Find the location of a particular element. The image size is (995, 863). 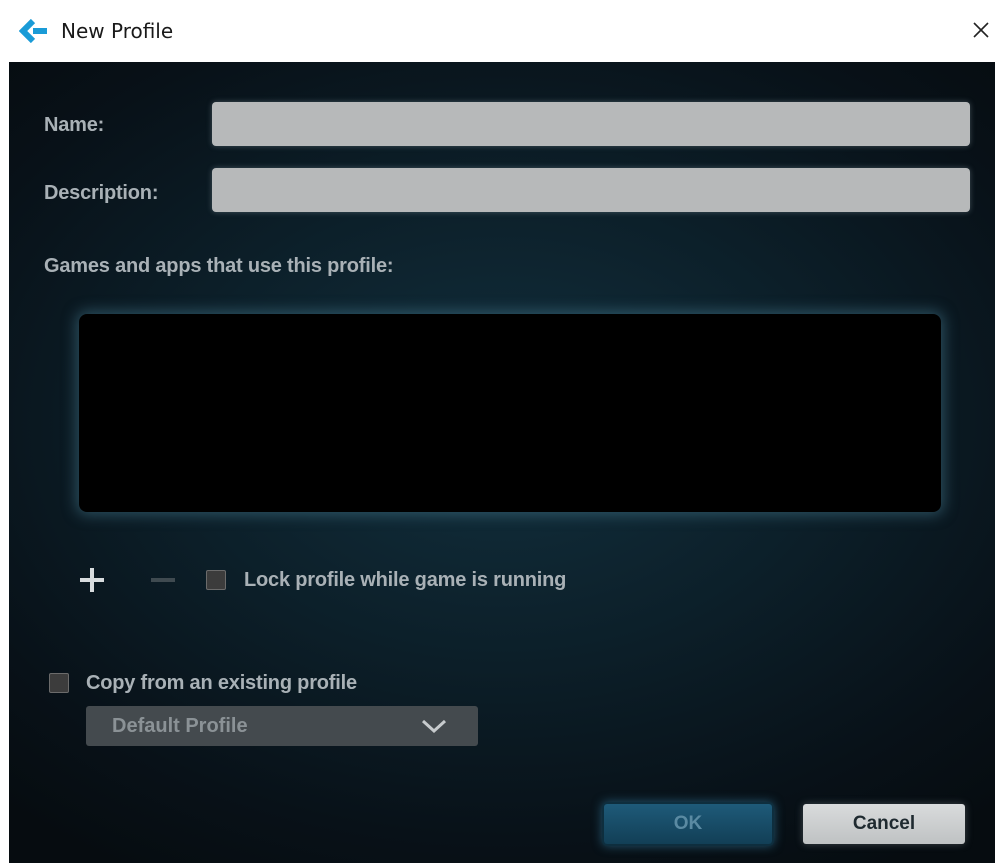

description-field is located at coordinates (591, 190).